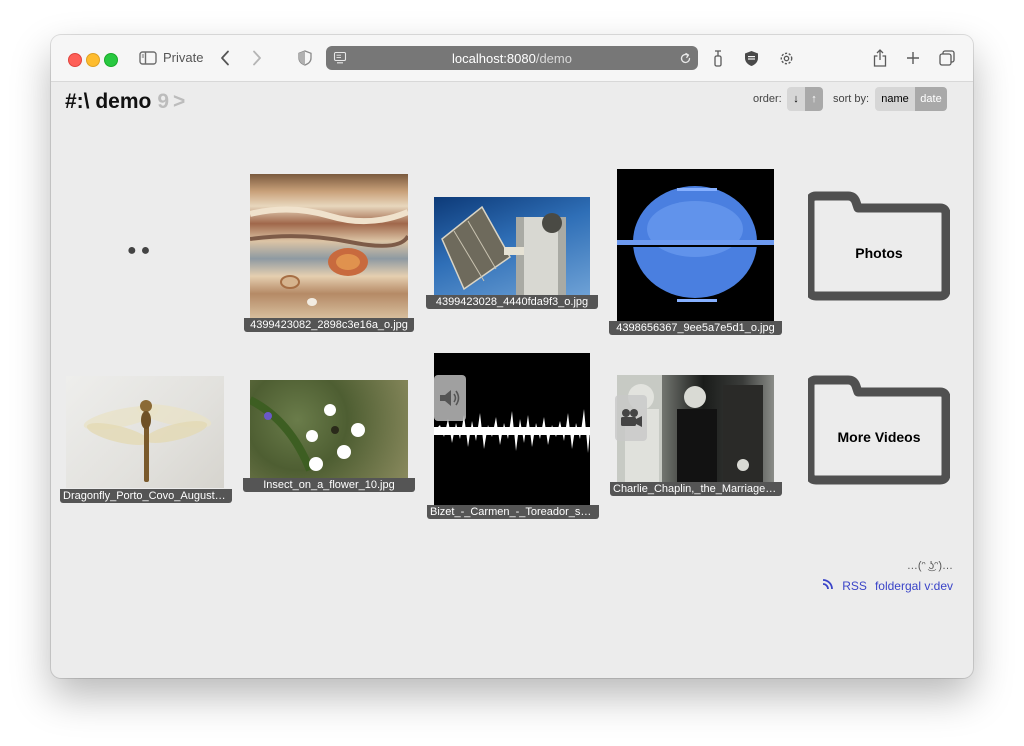 The height and width of the screenshot is (746, 1024). I want to click on clean-tool-icon, so click(718, 58).